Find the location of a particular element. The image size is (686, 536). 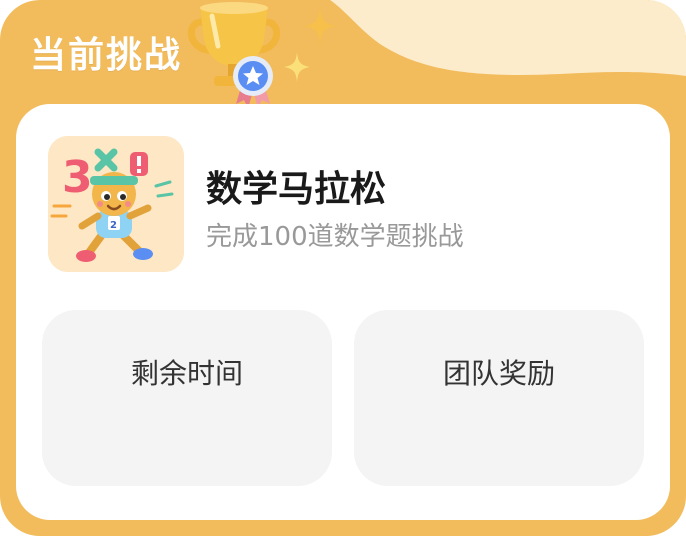

math-runner-illustration: 3 2 is located at coordinates (116, 204).